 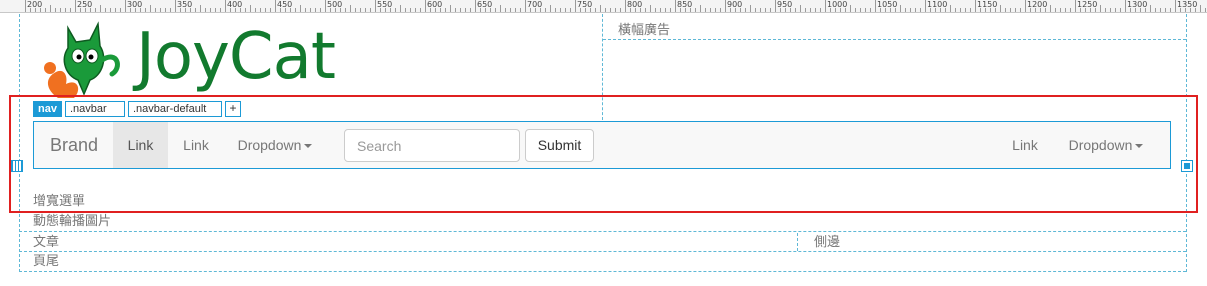 What do you see at coordinates (74, 145) in the screenshot?
I see `navbar-brand: Brand` at bounding box center [74, 145].